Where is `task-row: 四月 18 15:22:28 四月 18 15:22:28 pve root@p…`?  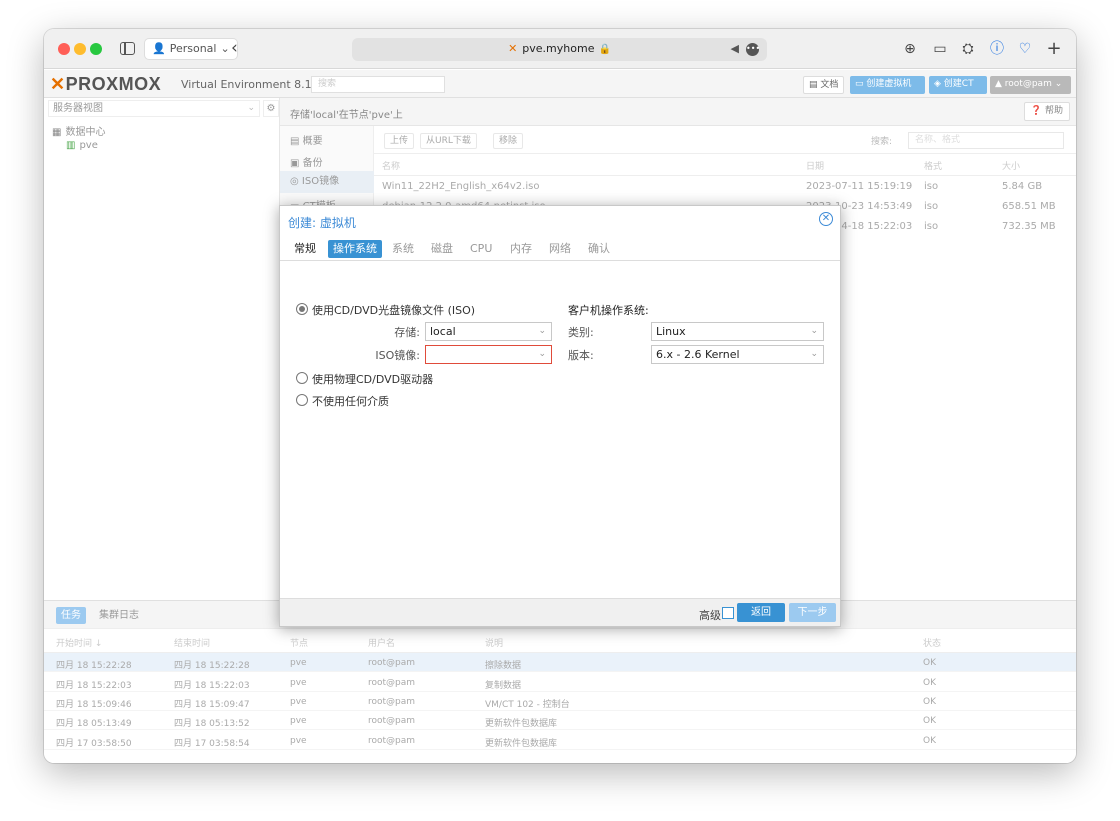 task-row: 四月 18 15:22:28 四月 18 15:22:28 pve root@p… is located at coordinates (560, 662).